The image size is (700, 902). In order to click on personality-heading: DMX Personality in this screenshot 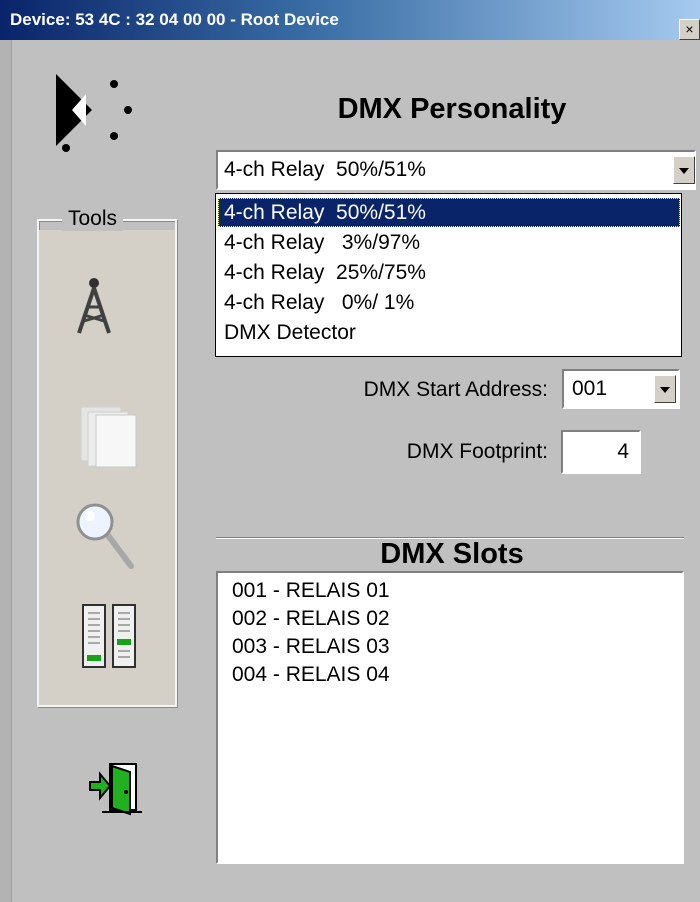, I will do `click(452, 109)`.